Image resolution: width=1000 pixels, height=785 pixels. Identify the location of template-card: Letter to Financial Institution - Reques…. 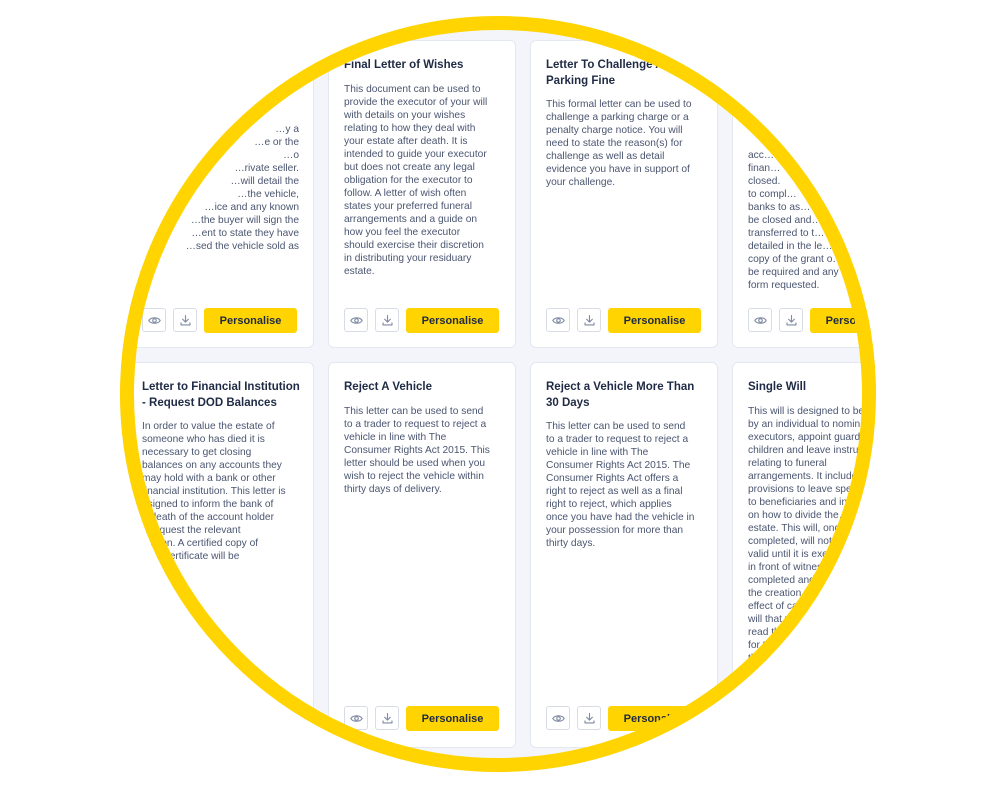
(220, 555).